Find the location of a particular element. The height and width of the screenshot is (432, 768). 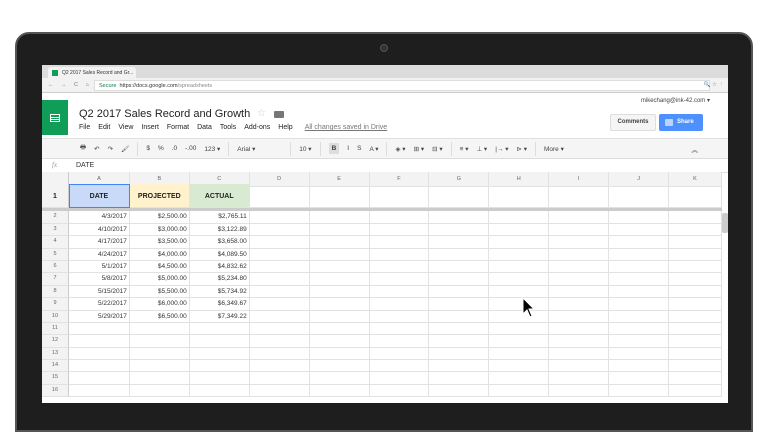

cell: 4/3/2017 is located at coordinates (99, 217).